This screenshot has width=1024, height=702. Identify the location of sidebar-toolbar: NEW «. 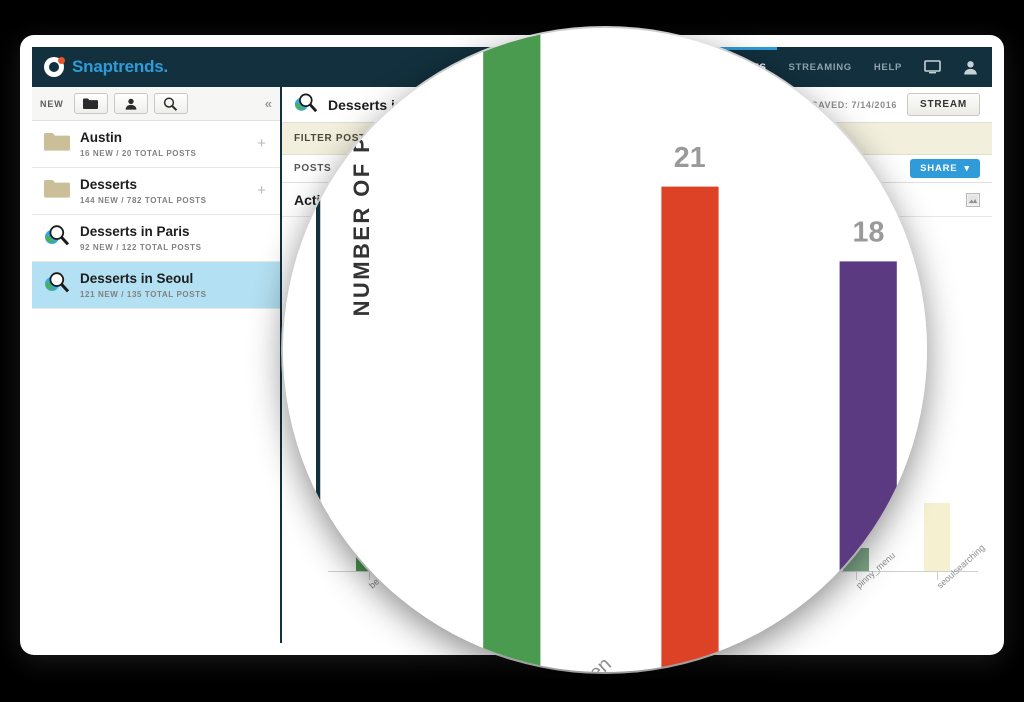
(156, 104).